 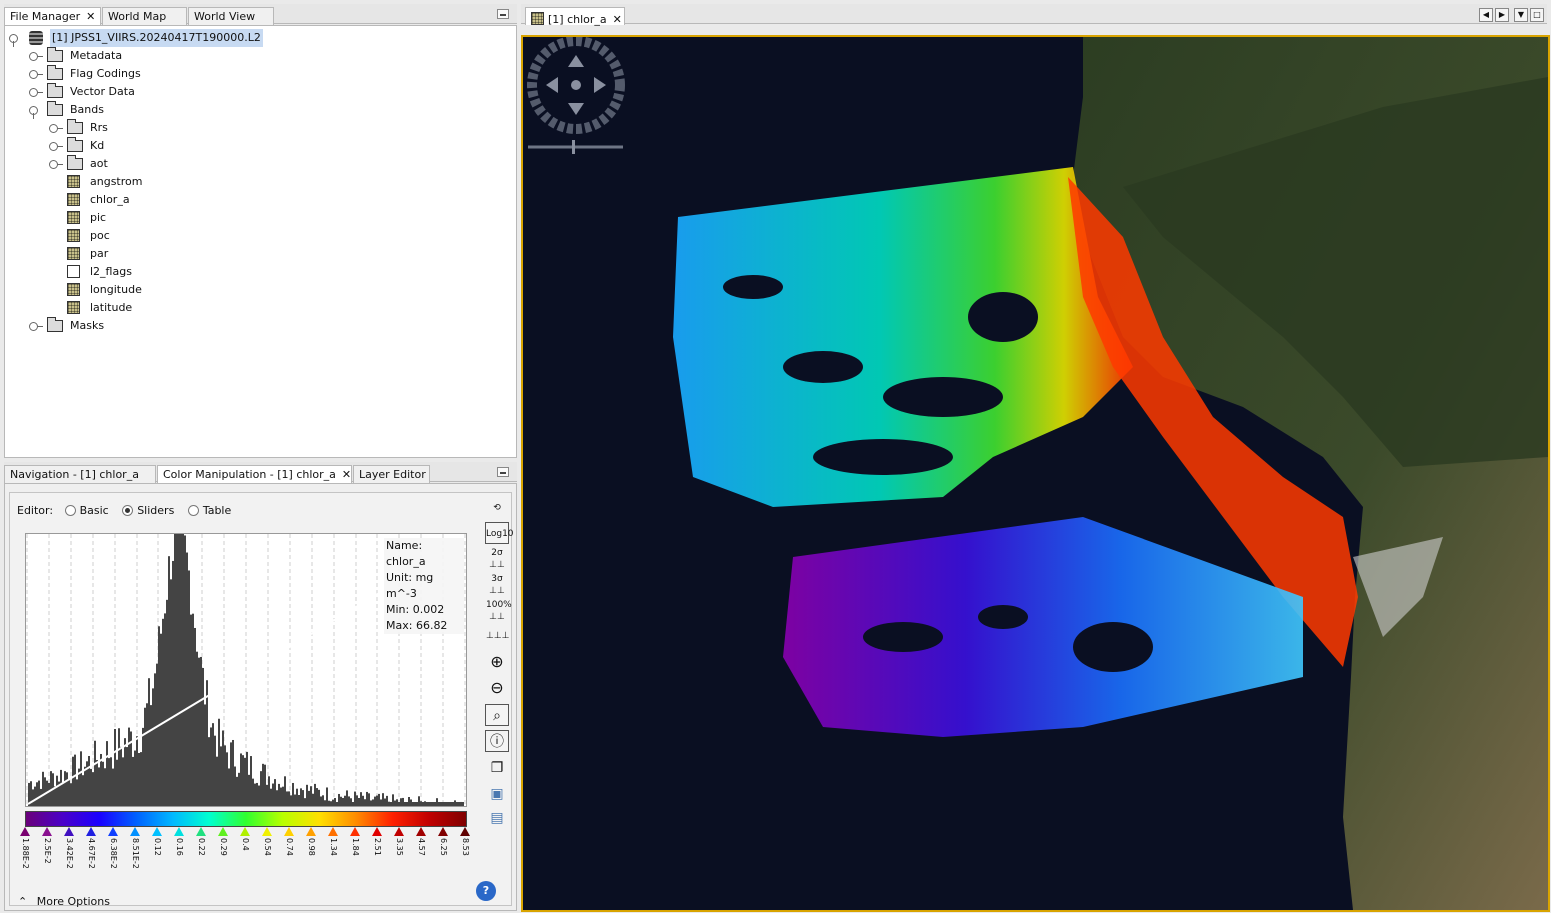 What do you see at coordinates (100, 235) in the screenshot?
I see `tree-item-label: poc` at bounding box center [100, 235].